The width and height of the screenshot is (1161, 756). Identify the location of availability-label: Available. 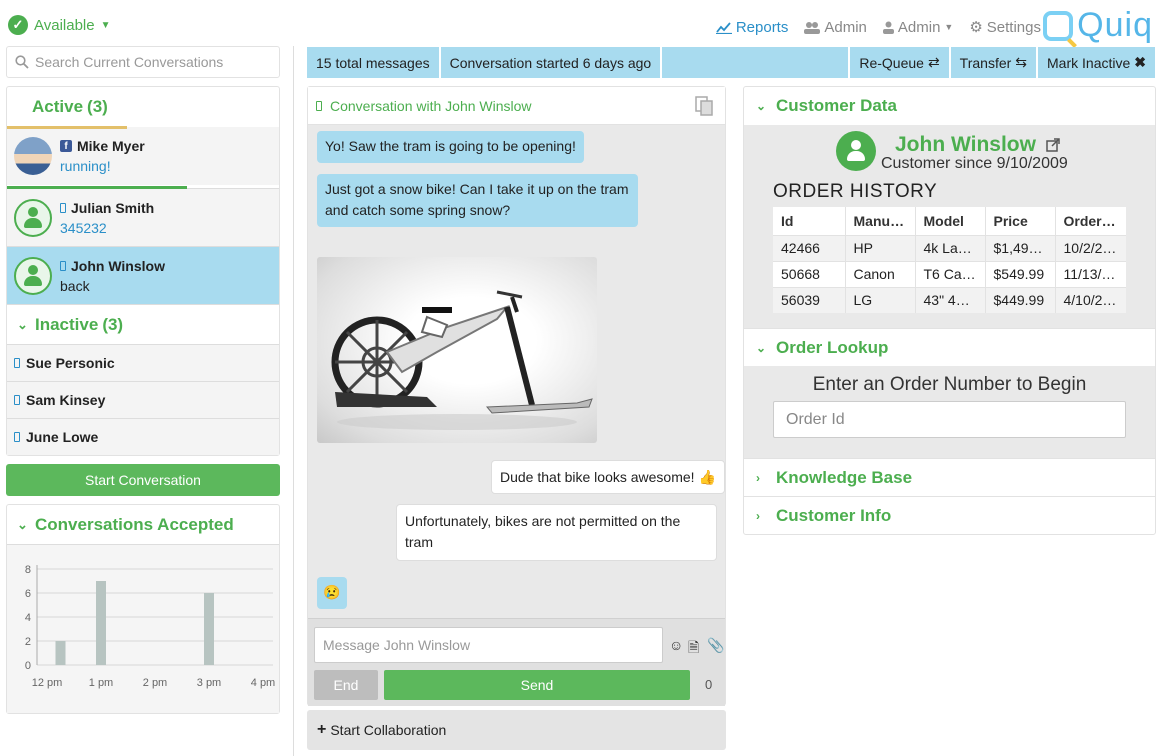
(64, 25).